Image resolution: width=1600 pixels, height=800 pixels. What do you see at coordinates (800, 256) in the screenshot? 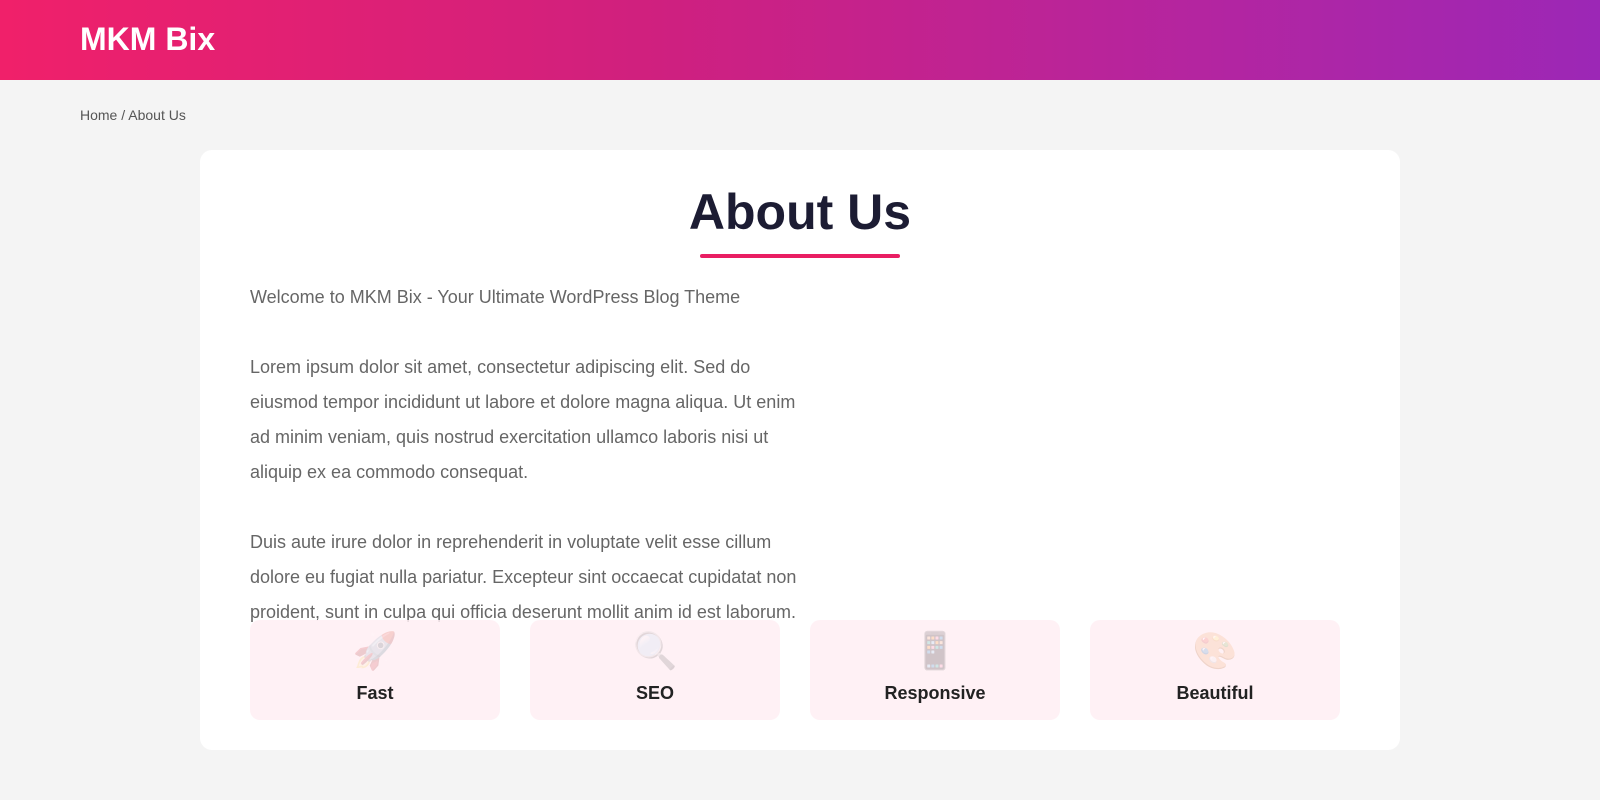
I see `title-underline` at bounding box center [800, 256].